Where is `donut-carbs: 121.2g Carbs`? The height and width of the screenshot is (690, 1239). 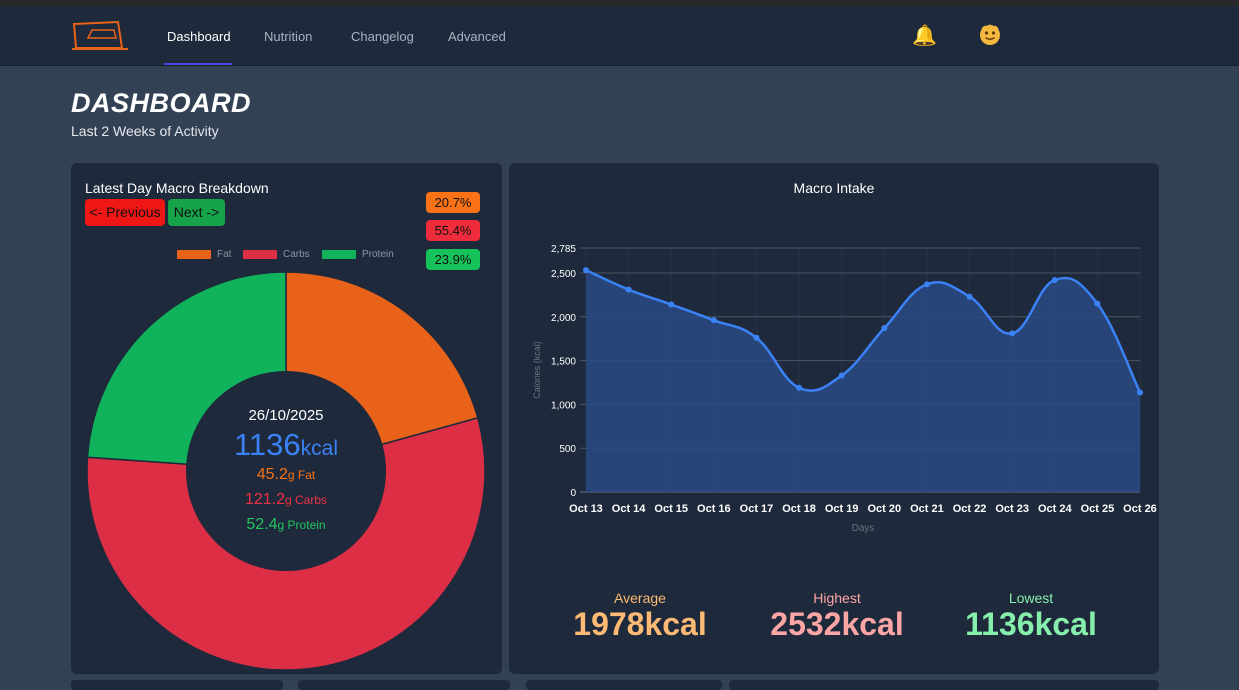
donut-carbs: 121.2g Carbs is located at coordinates (286, 500).